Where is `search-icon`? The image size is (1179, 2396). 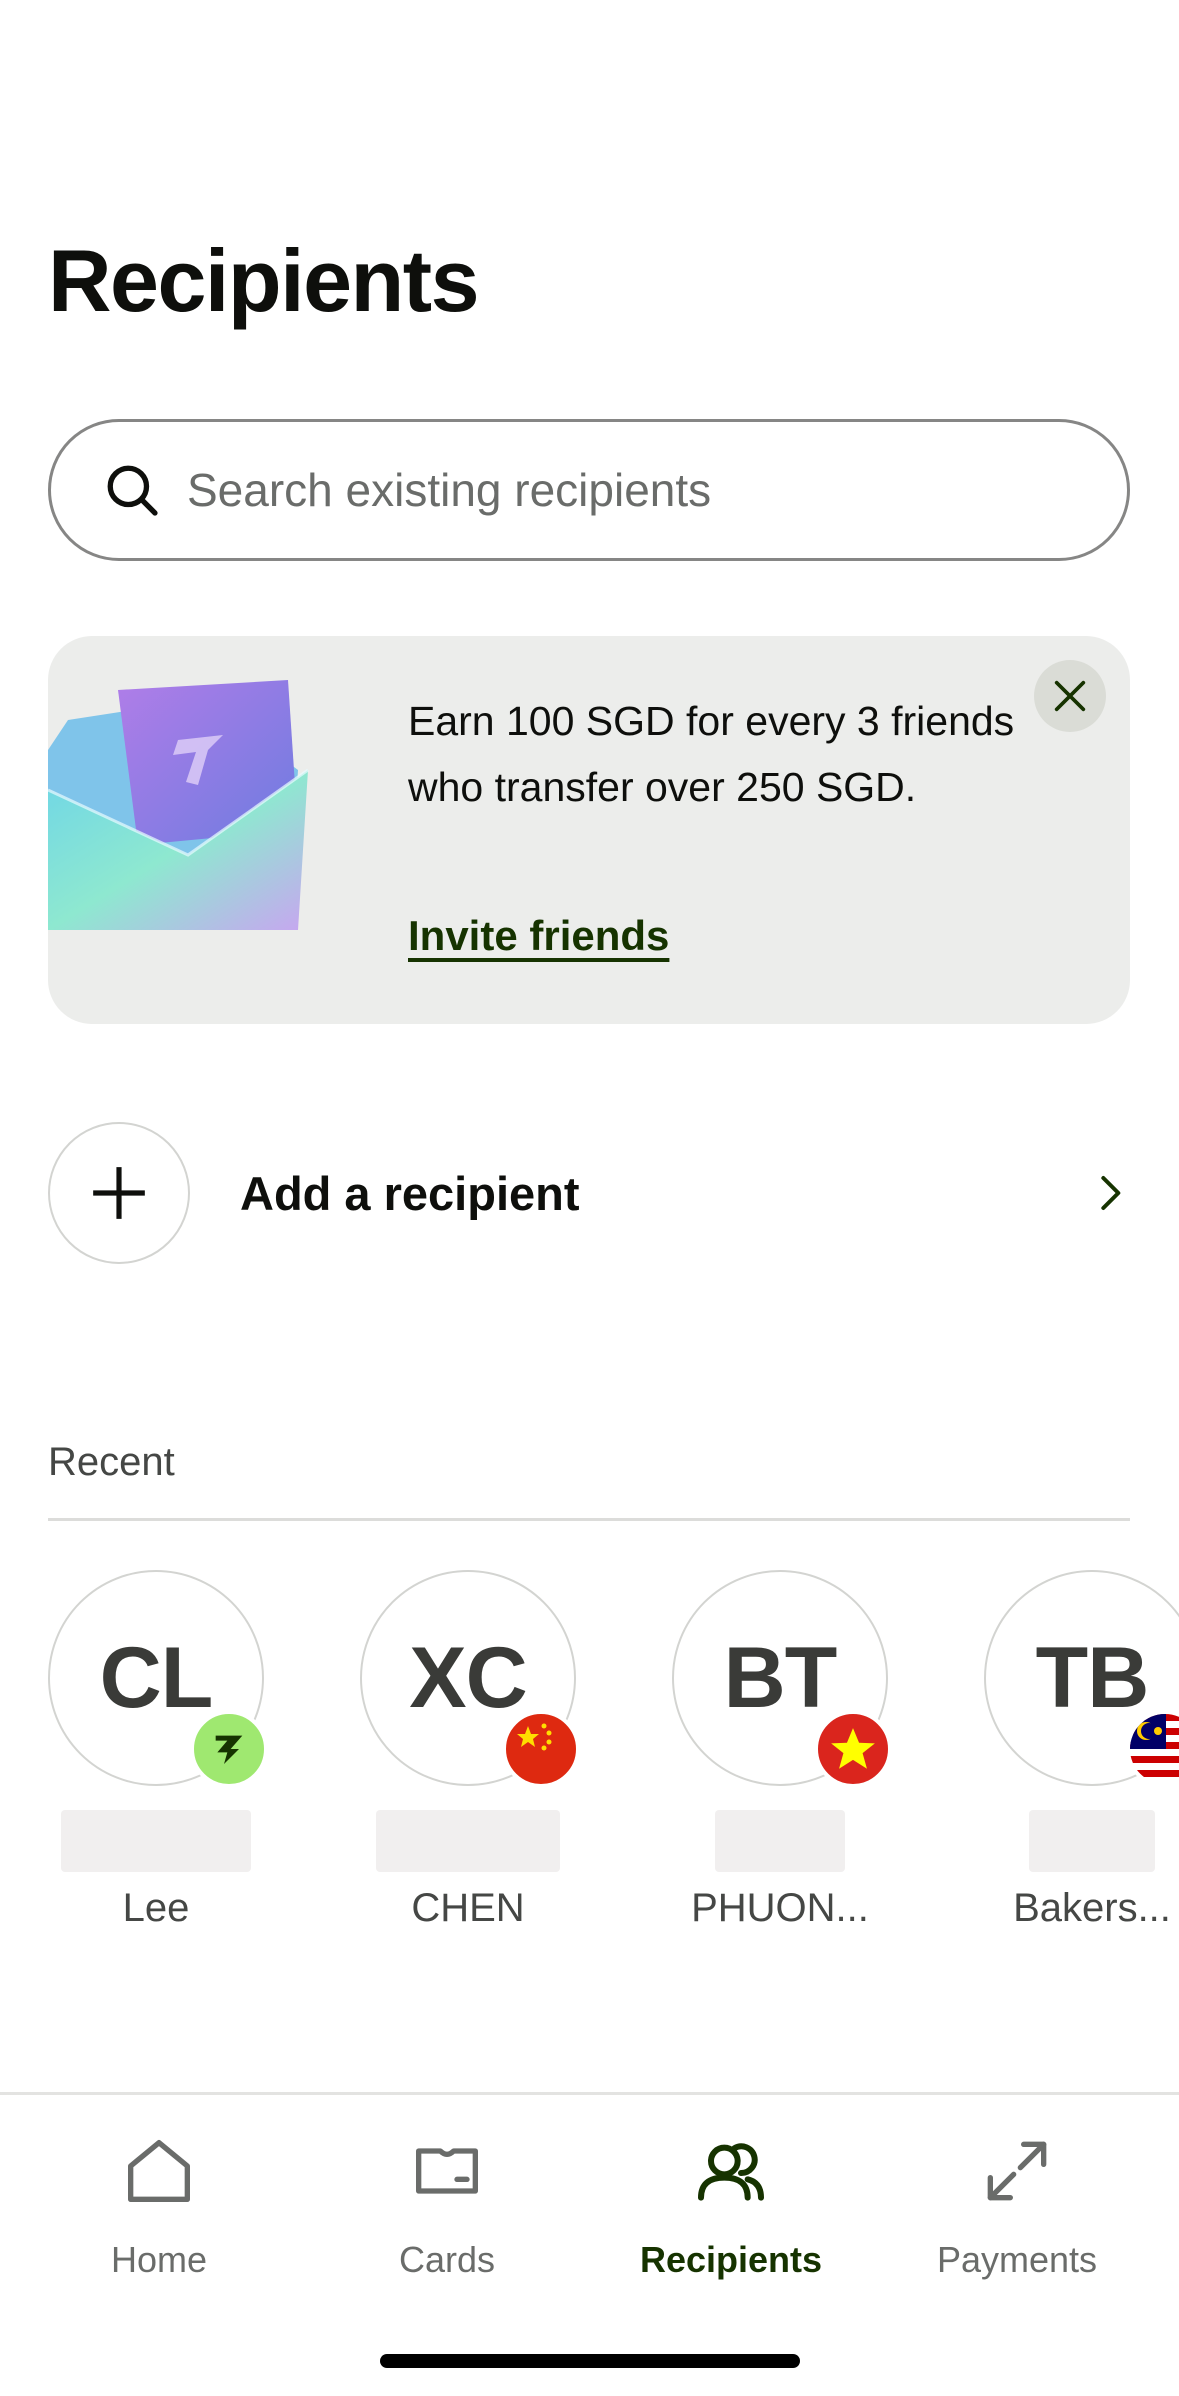
search-icon is located at coordinates (132, 490).